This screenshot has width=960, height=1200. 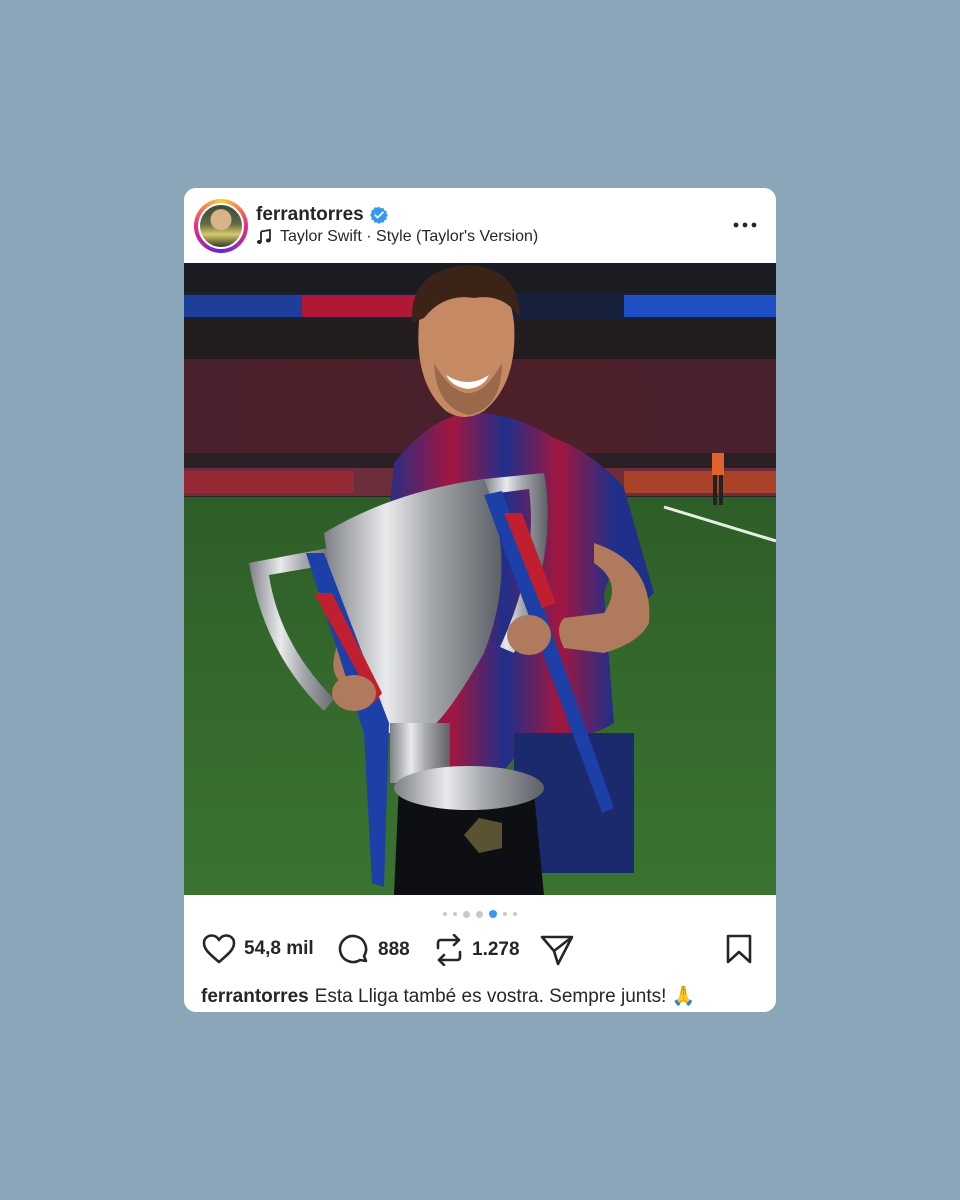 I want to click on like-count: 54,8 mil, so click(x=279, y=949).